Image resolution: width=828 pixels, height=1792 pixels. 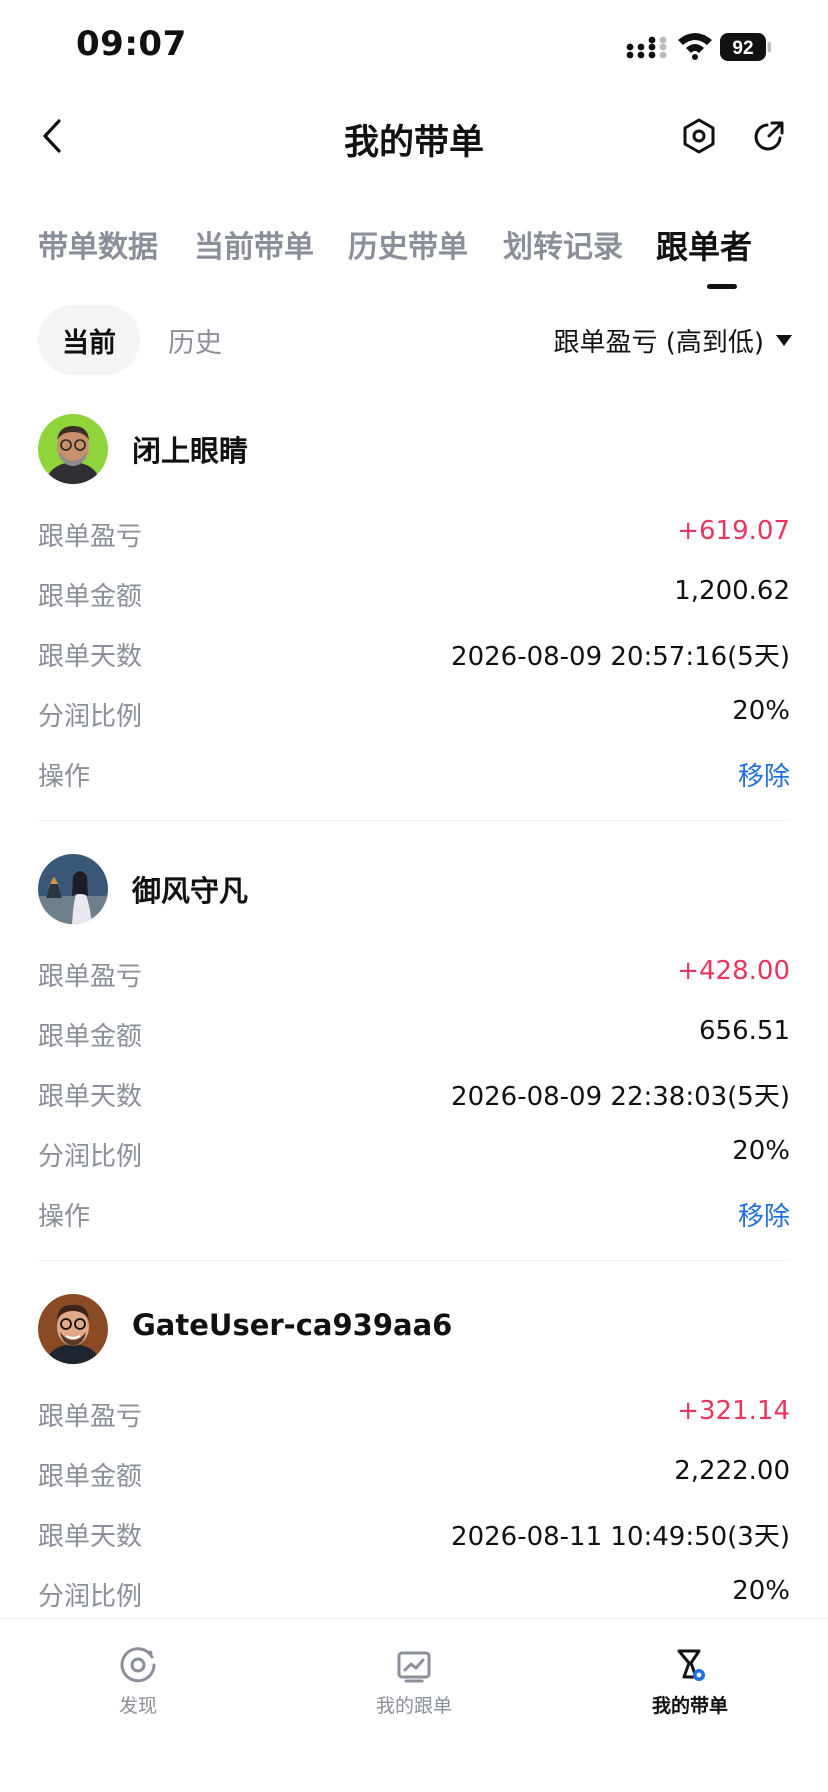 I want to click on nav-discover-label: 发现, so click(x=137, y=1706).